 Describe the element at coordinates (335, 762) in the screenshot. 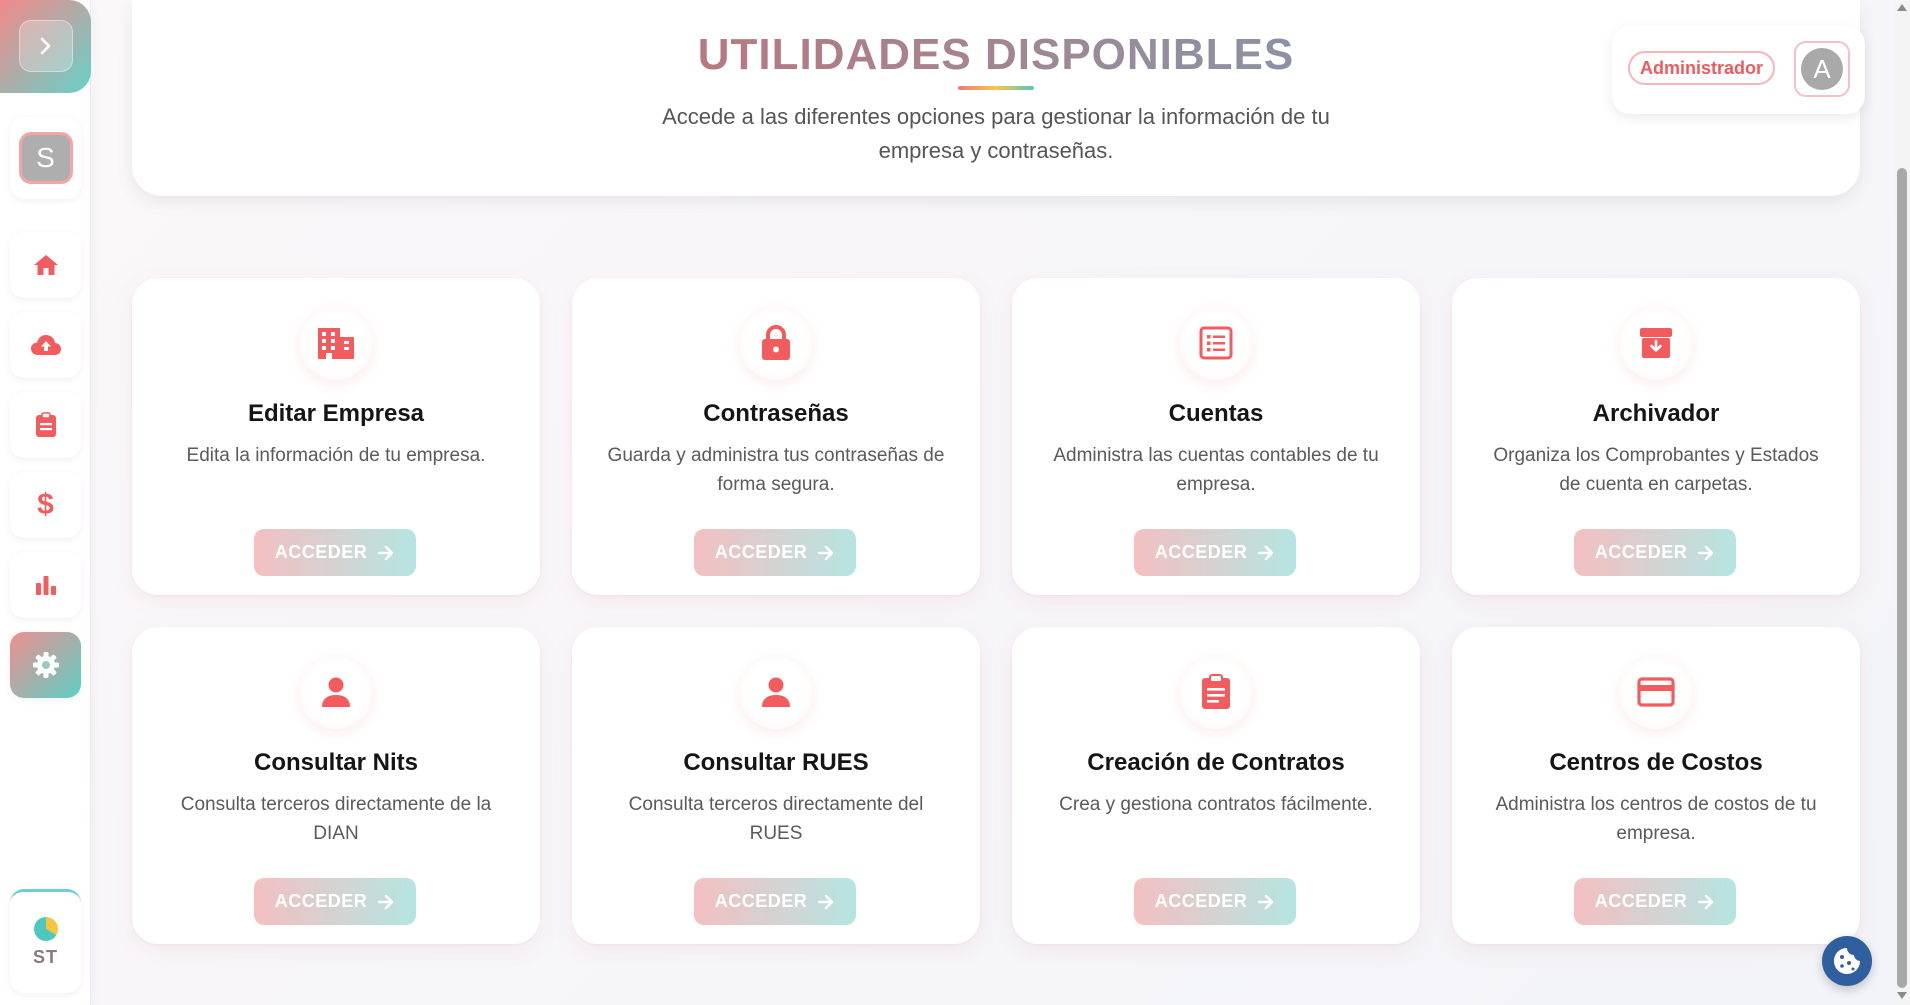

I see `card-title: Consultar Nits` at that location.